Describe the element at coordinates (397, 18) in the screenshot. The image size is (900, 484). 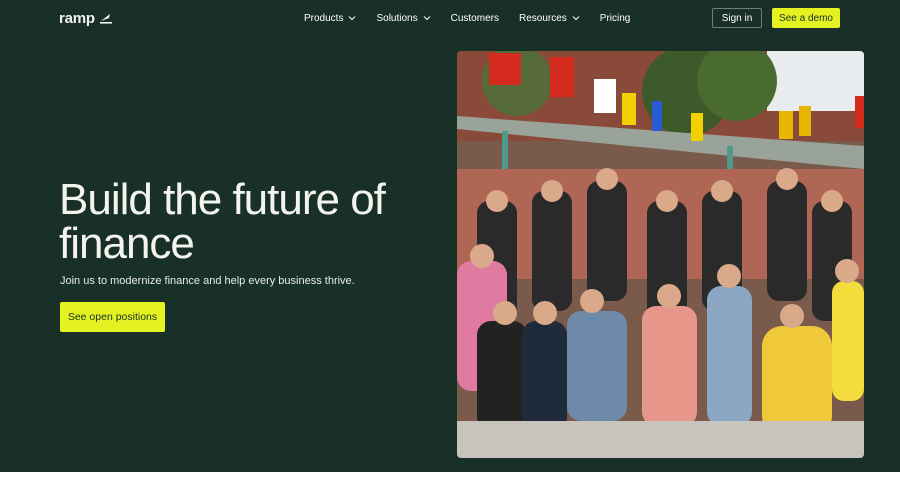
I see `nav-solutions-label: Solutions` at that location.